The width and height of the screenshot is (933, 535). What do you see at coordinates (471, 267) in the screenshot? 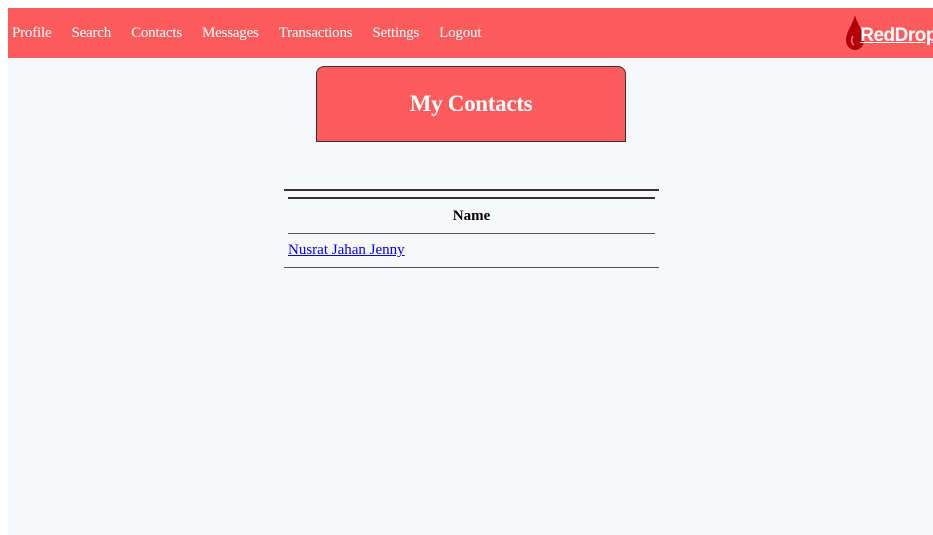
I see `table-bottom-border` at bounding box center [471, 267].